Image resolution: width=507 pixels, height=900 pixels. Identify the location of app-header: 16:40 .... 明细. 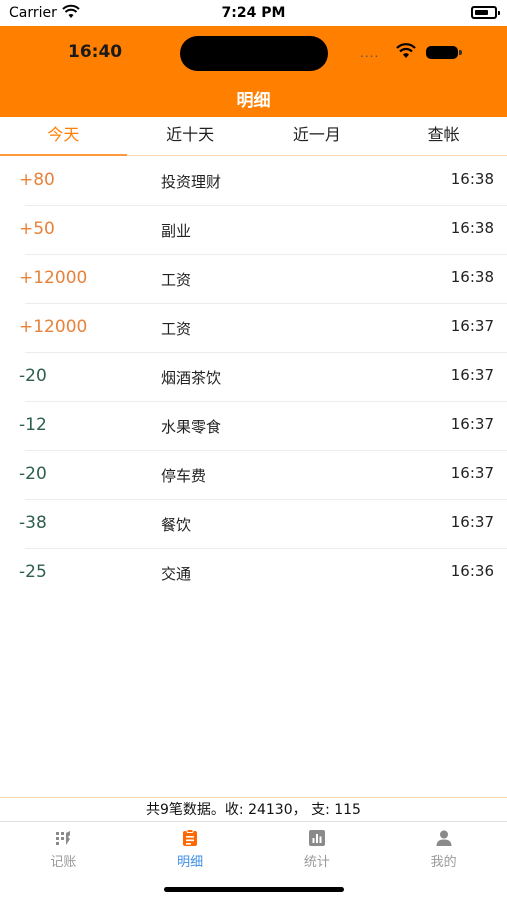
(253, 71).